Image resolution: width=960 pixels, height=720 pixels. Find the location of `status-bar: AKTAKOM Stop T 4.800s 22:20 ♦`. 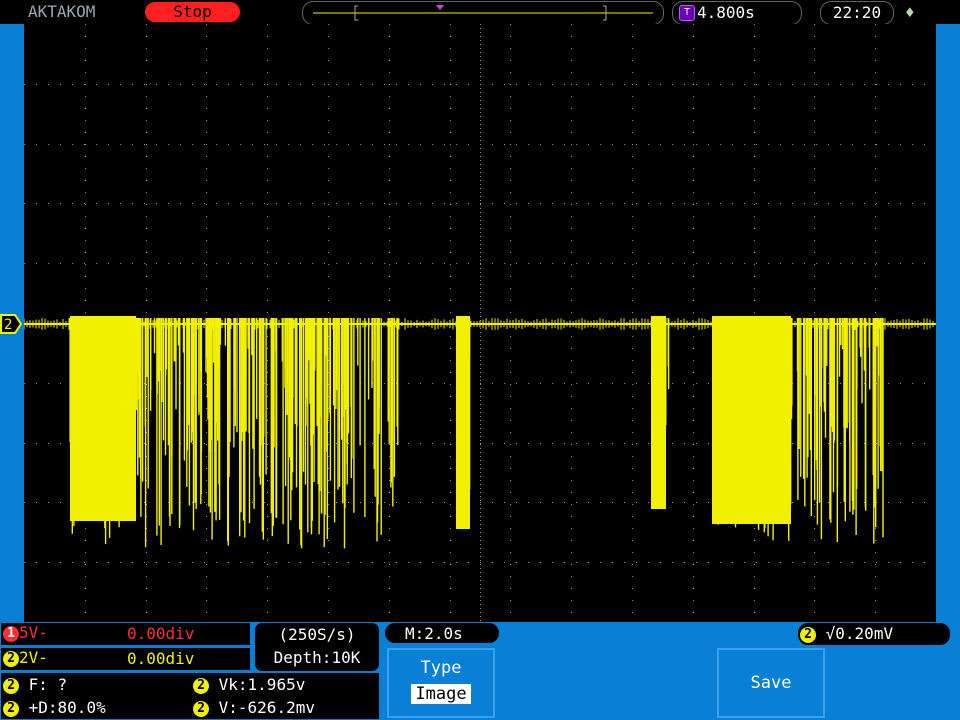

status-bar: AKTAKOM Stop T 4.800s 22:20 ♦ is located at coordinates (480, 12).